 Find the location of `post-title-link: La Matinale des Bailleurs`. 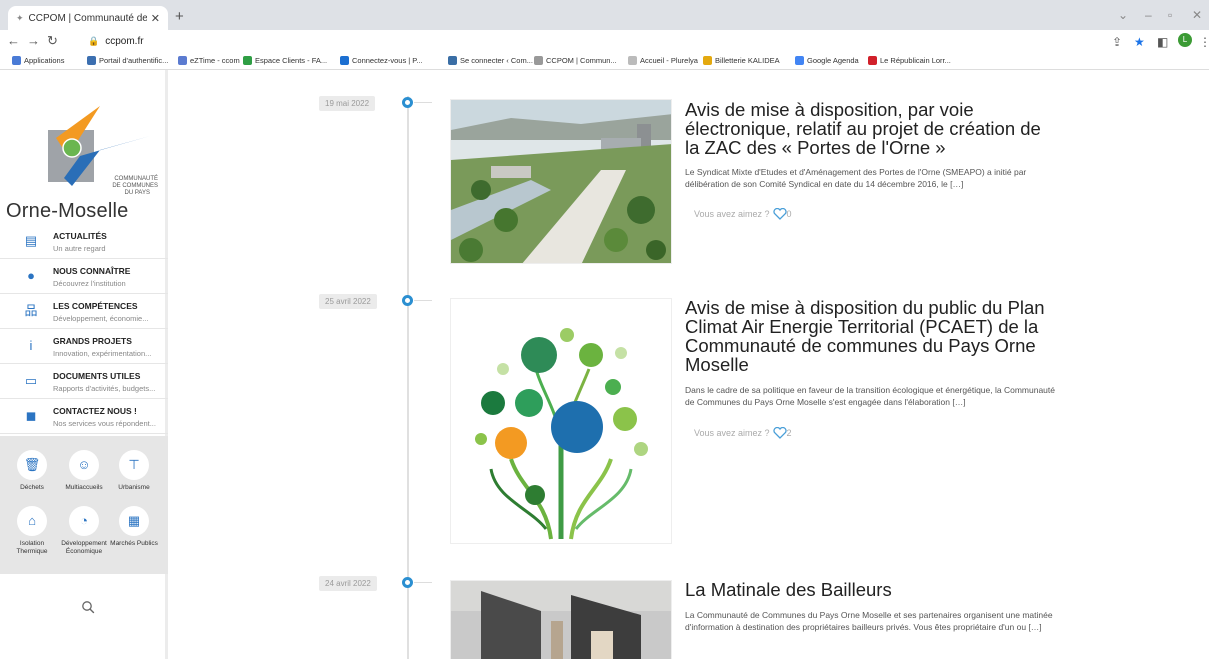

post-title-link: La Matinale des Bailleurs is located at coordinates (870, 589).